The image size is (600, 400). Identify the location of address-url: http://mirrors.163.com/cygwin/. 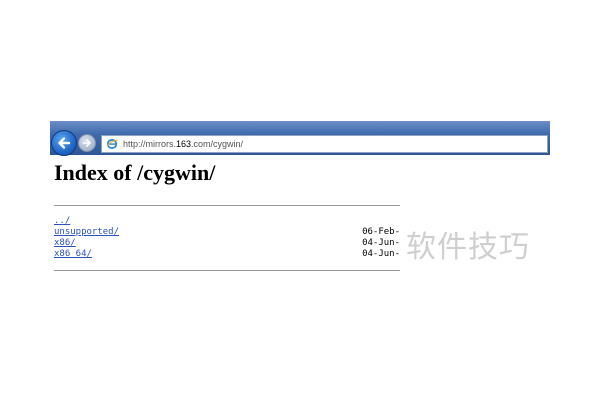
(183, 144).